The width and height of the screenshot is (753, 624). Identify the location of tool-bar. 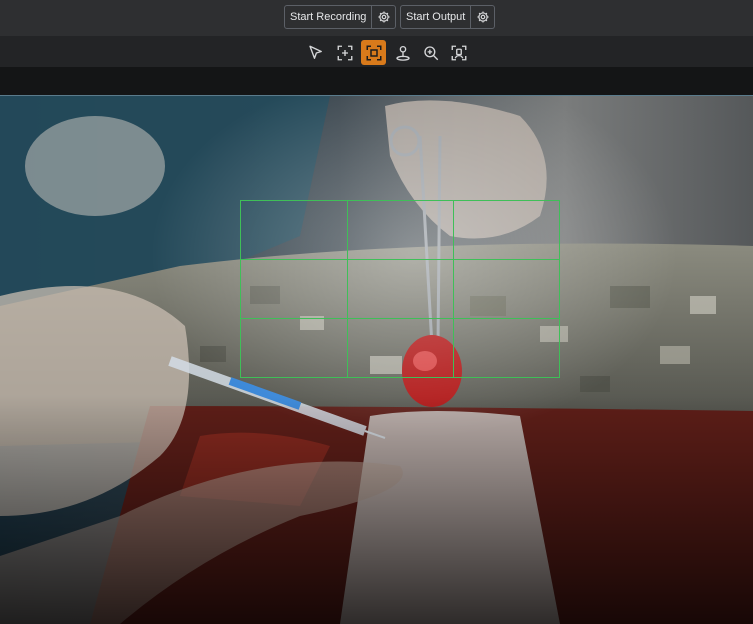
(376, 51).